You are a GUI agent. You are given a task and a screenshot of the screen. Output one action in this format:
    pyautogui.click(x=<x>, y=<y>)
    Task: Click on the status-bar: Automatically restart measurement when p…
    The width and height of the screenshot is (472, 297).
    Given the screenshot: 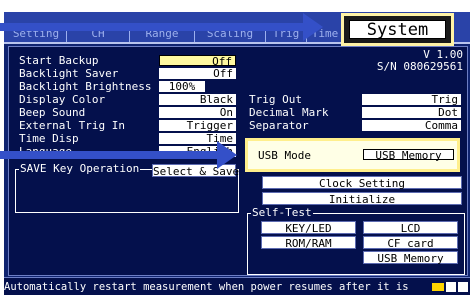 What is the action you would take?
    pyautogui.click(x=237, y=286)
    